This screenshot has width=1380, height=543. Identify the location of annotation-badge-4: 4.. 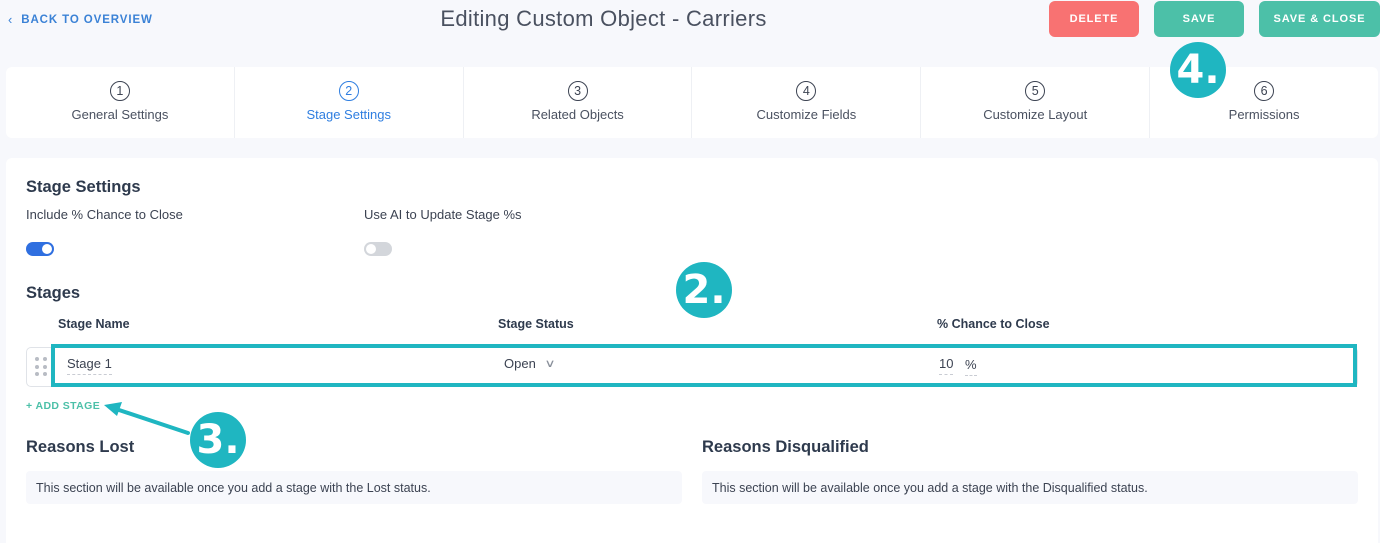
(1198, 70).